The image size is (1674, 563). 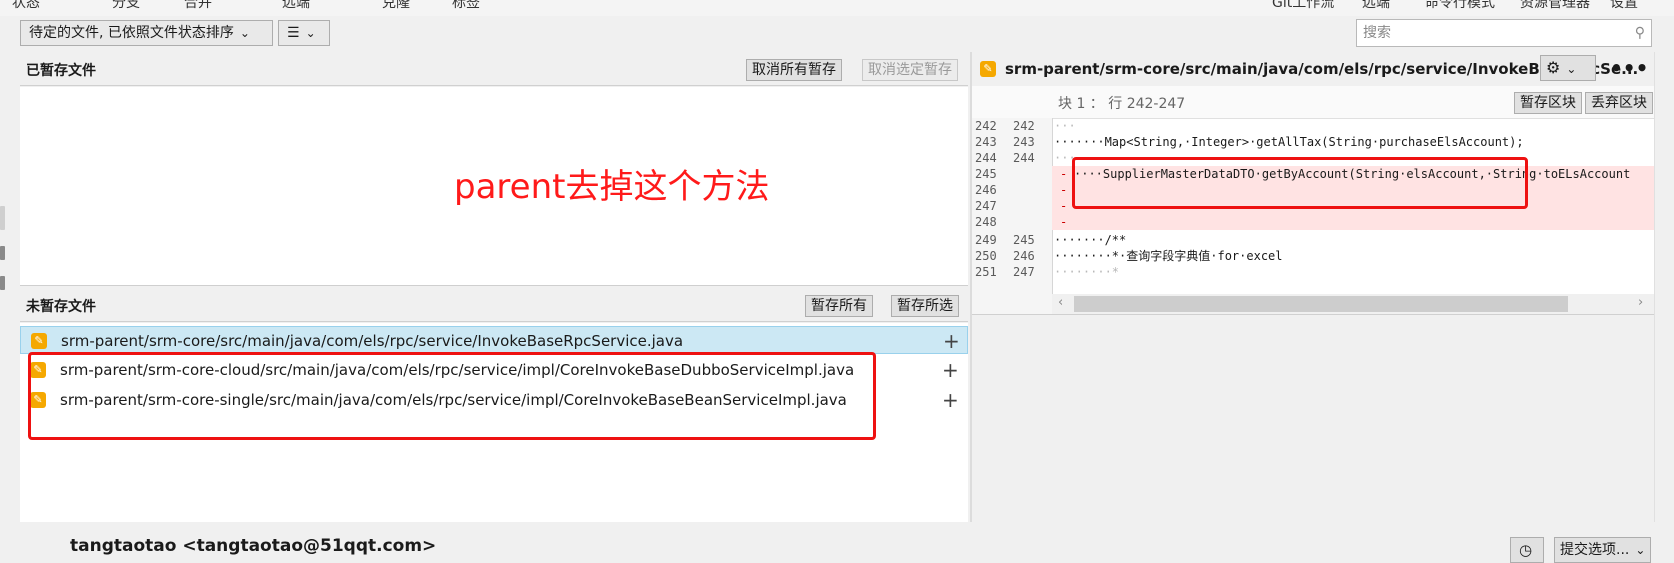 What do you see at coordinates (131, 33) in the screenshot?
I see `filter-dropdown-label: 待定的文件, 已依照文件状态排序` at bounding box center [131, 33].